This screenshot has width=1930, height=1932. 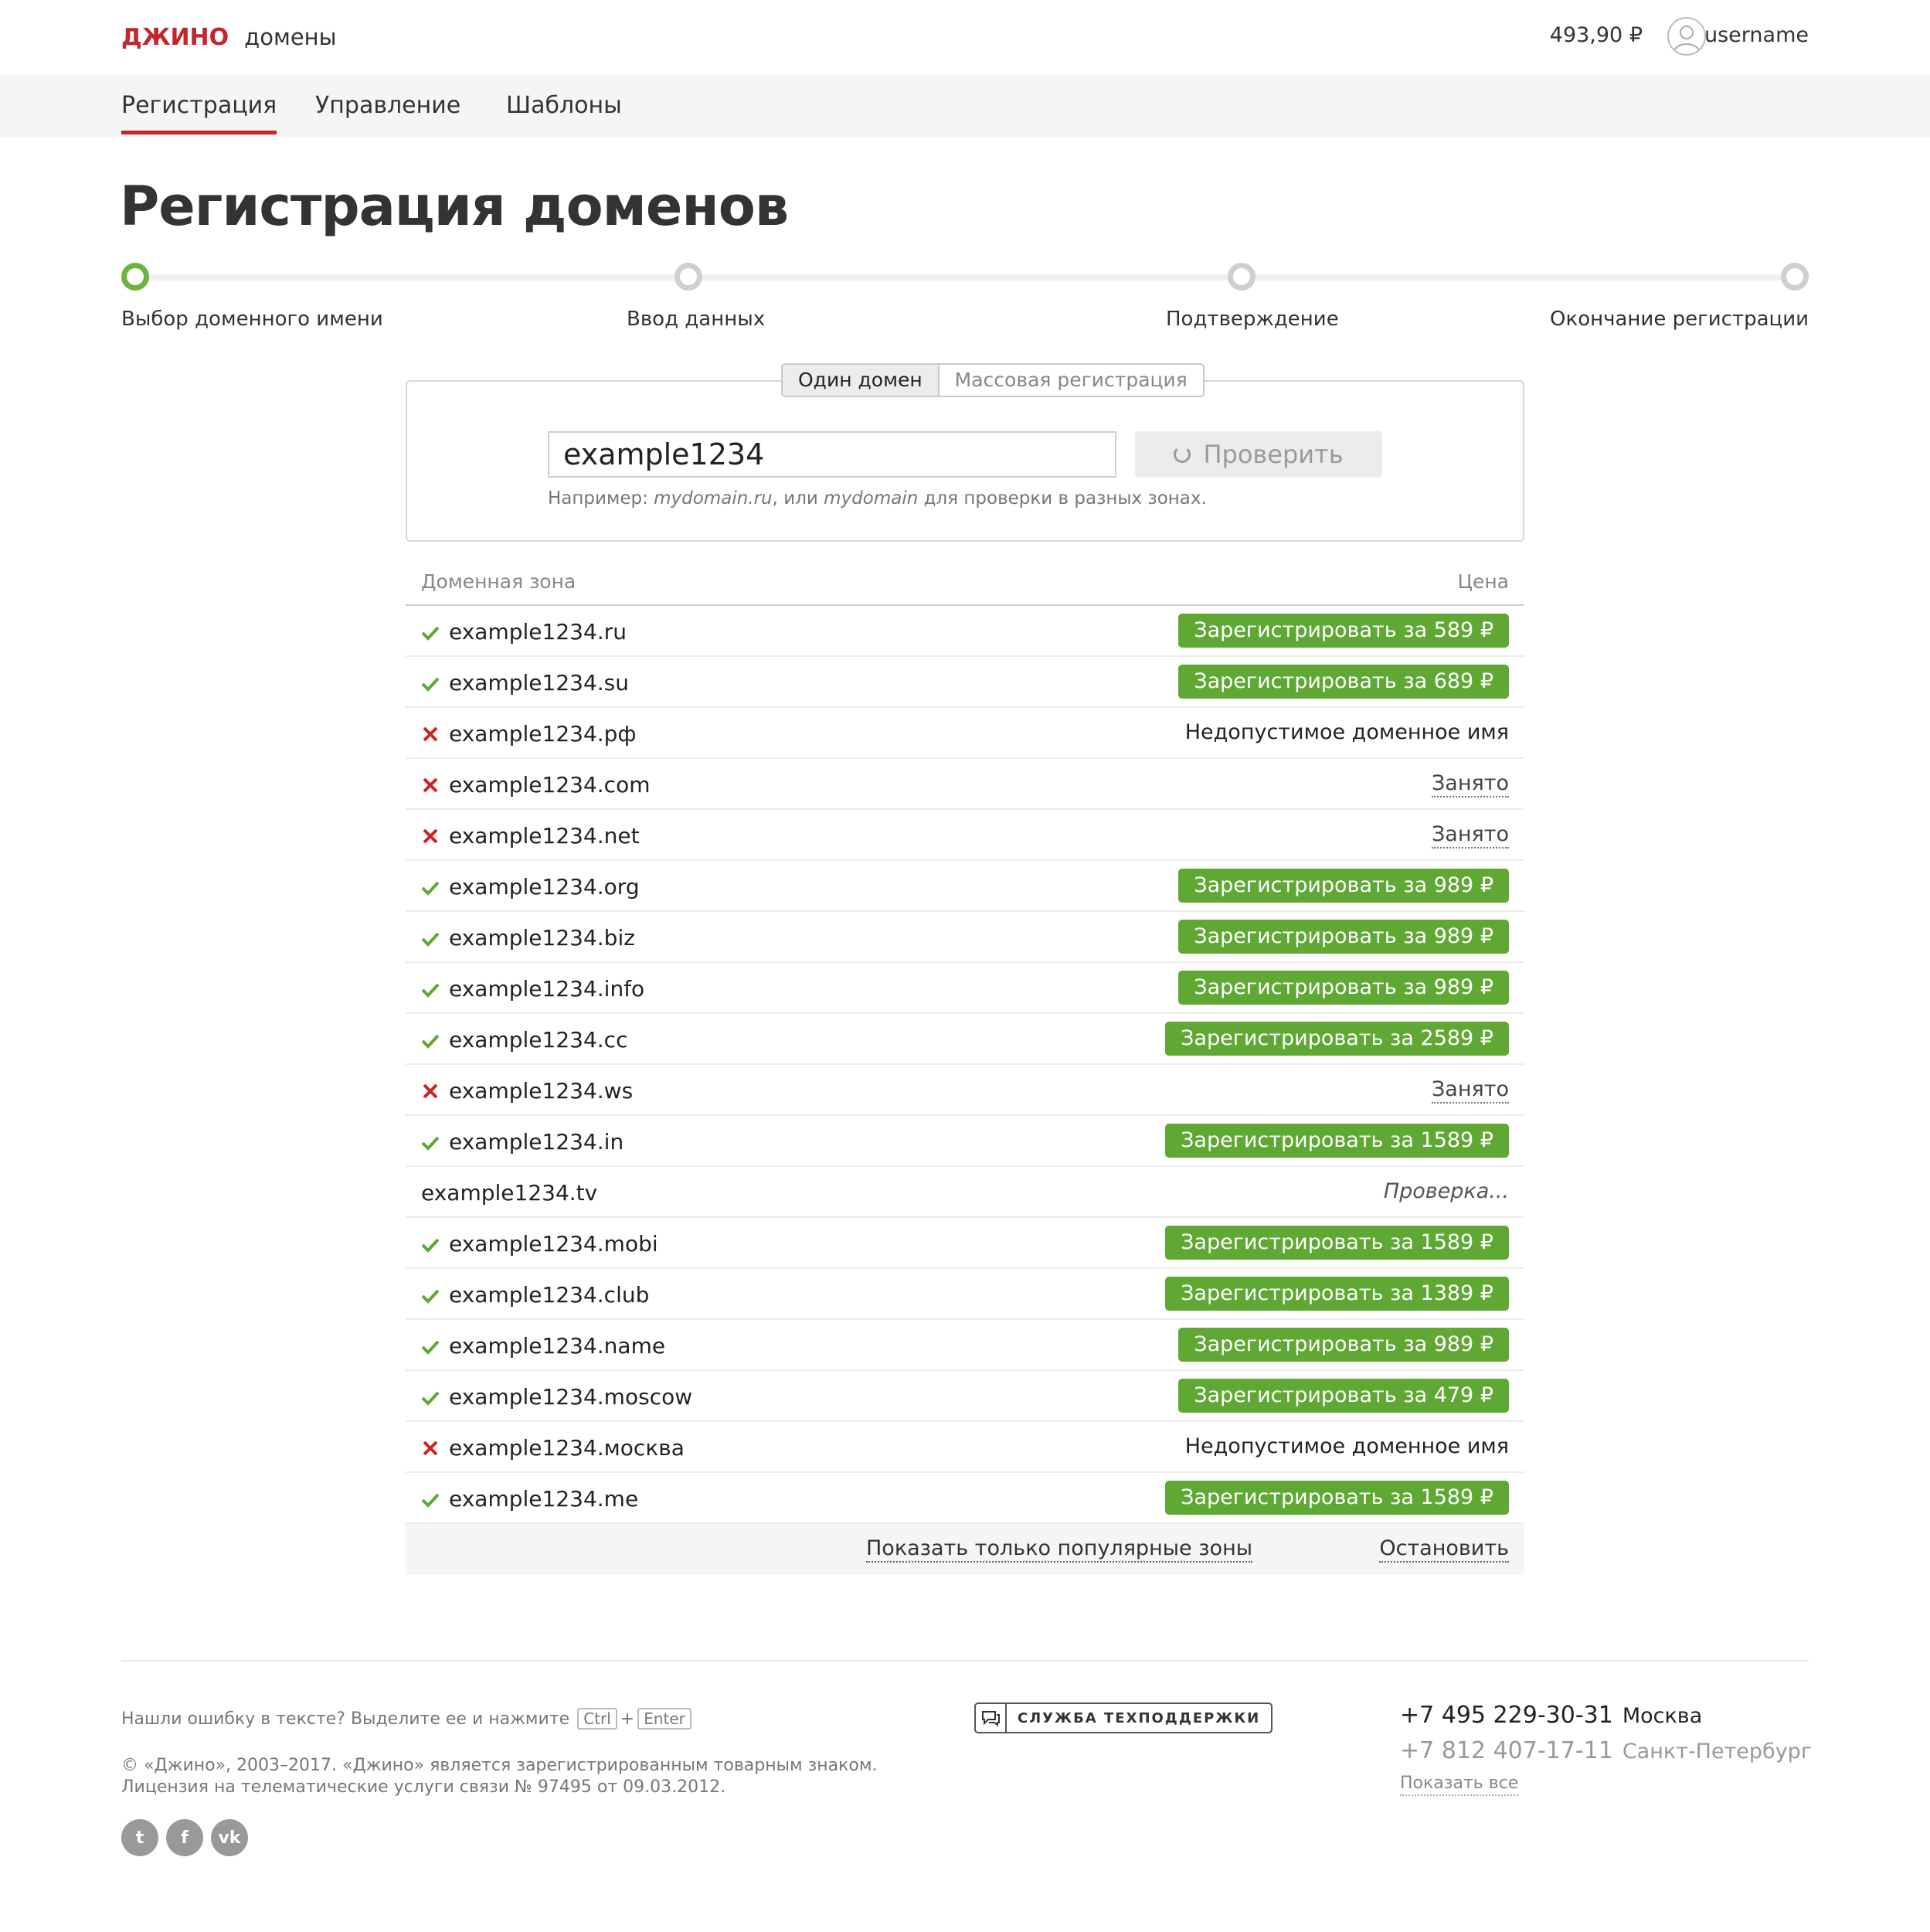 What do you see at coordinates (1686, 37) in the screenshot?
I see `user-avatar-icon` at bounding box center [1686, 37].